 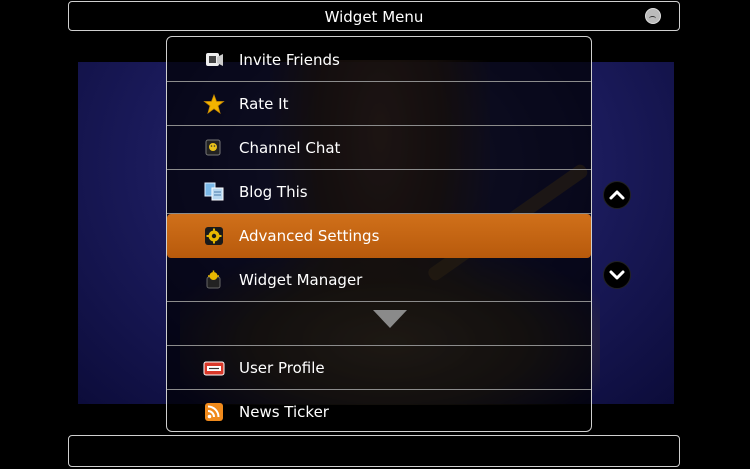 I want to click on header-title: Widget Menu, so click(x=374, y=17).